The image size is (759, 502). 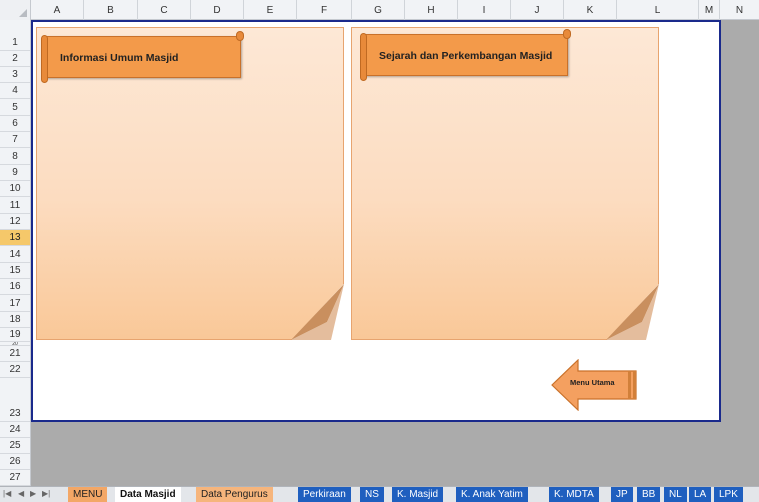 I want to click on first-sheet-icon: |◀, so click(x=7, y=493).